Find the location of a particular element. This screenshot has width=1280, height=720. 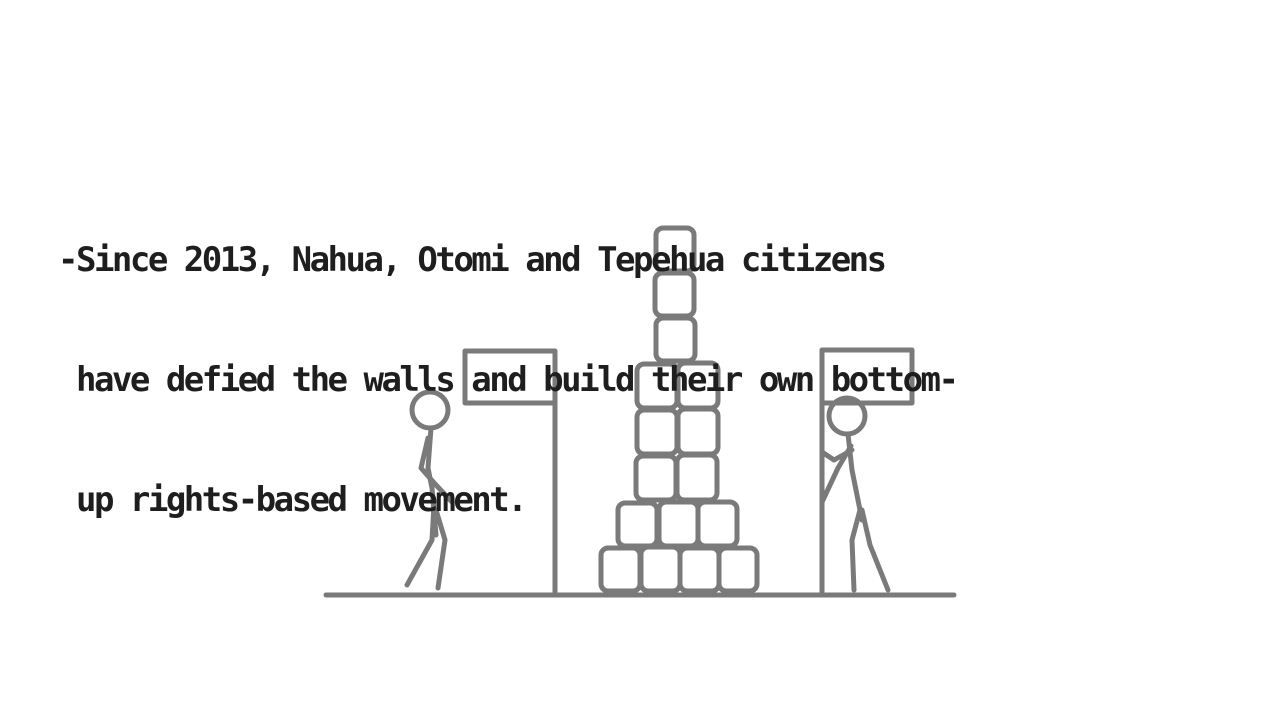

caption-line-3: up rights-based movement. is located at coordinates (293, 500).